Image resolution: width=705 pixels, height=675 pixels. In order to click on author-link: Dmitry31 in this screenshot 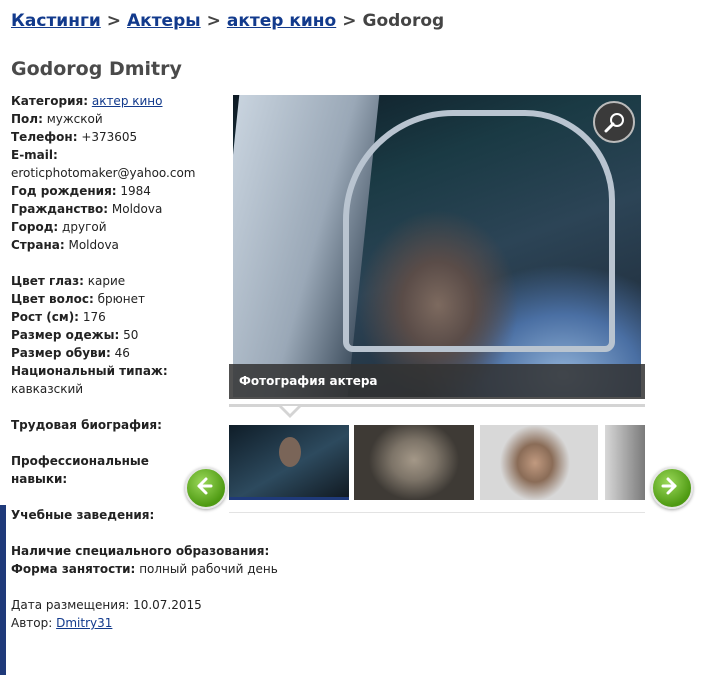, I will do `click(84, 623)`.